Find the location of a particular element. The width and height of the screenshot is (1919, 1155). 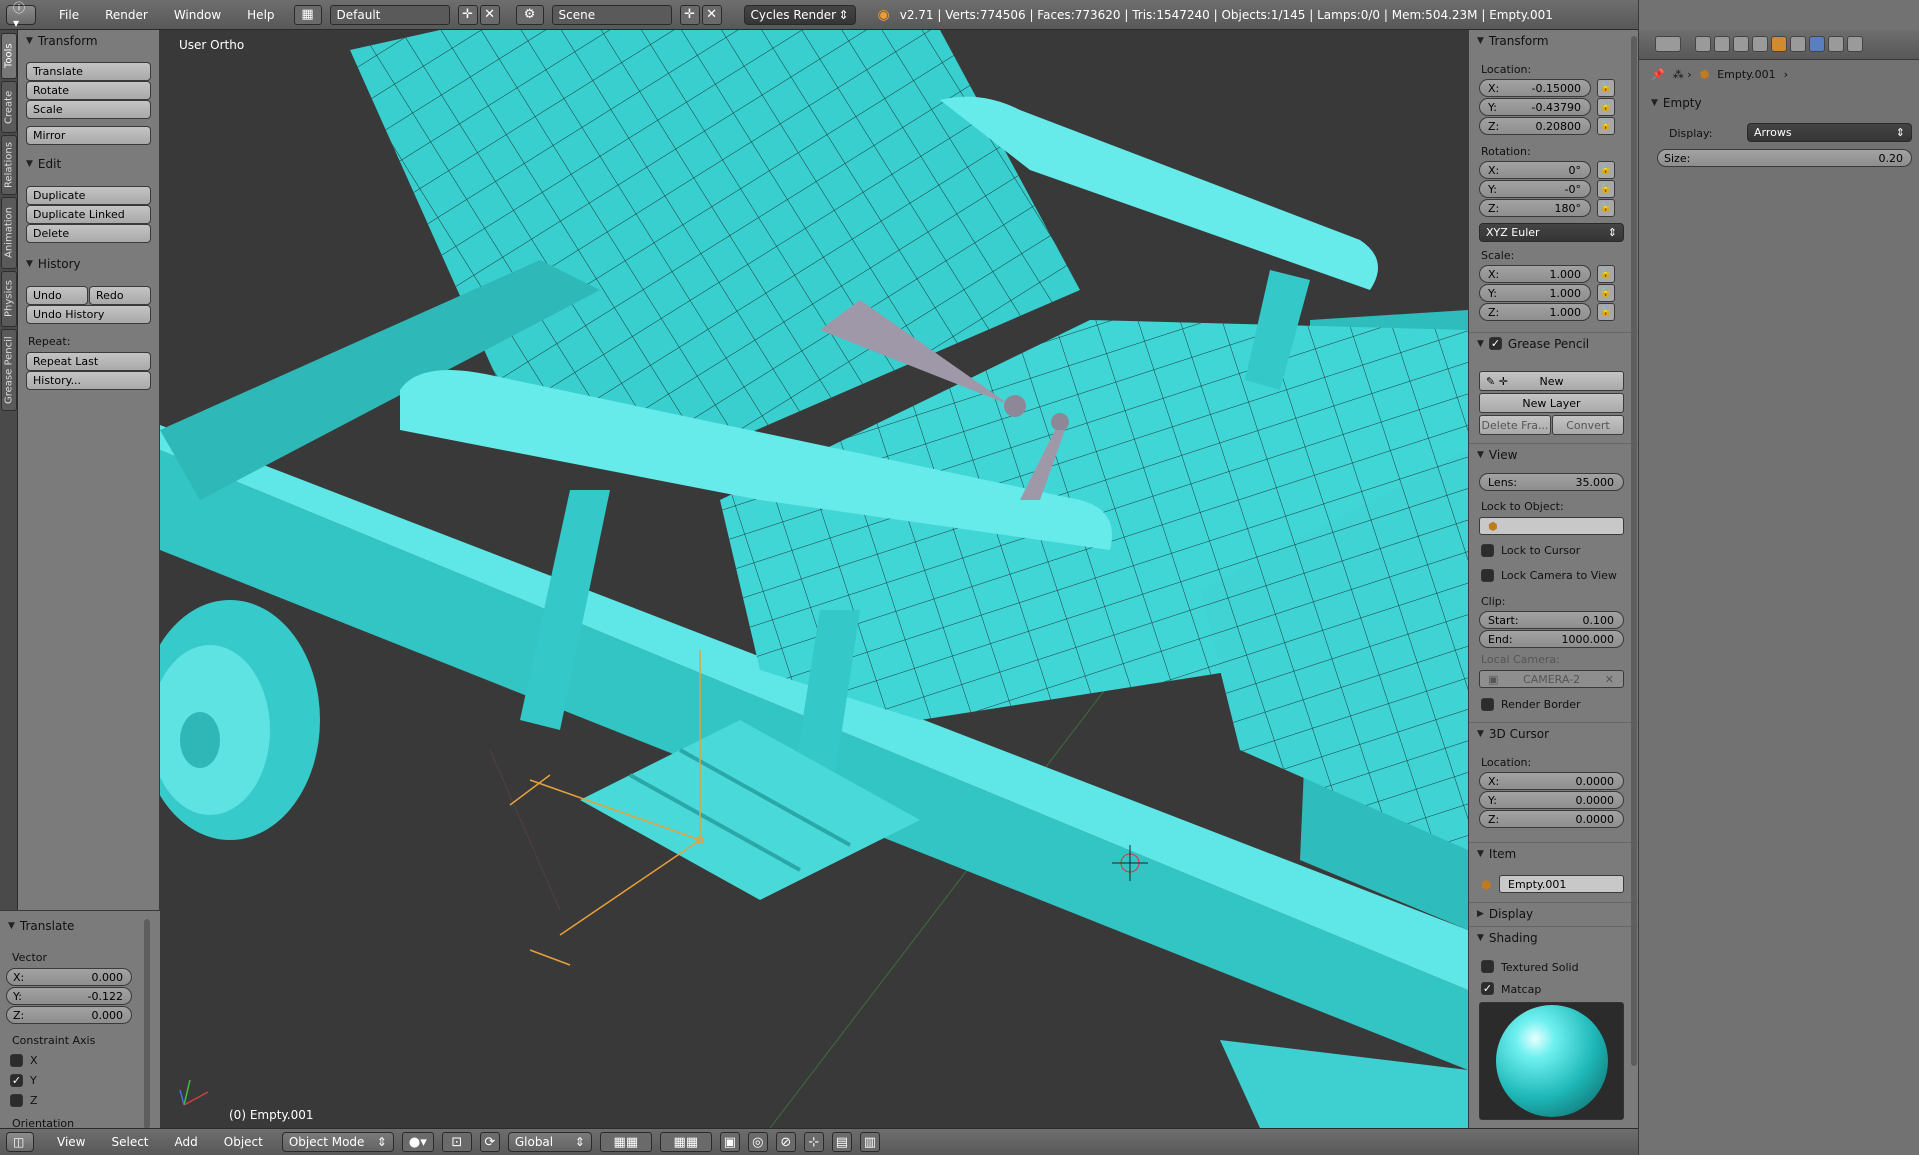

remove-scene-icon: ✕ is located at coordinates (711, 14).